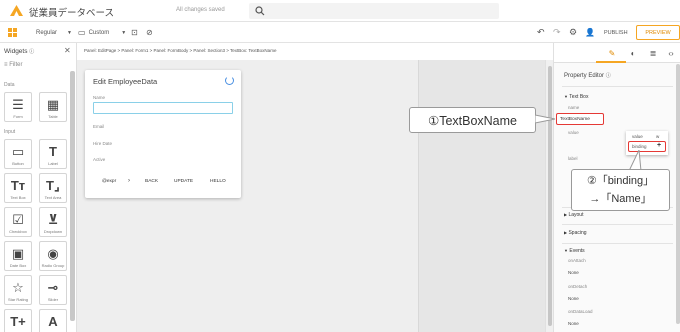 The height and width of the screenshot is (332, 680). I want to click on app-title: 従業員データベース, so click(72, 13).